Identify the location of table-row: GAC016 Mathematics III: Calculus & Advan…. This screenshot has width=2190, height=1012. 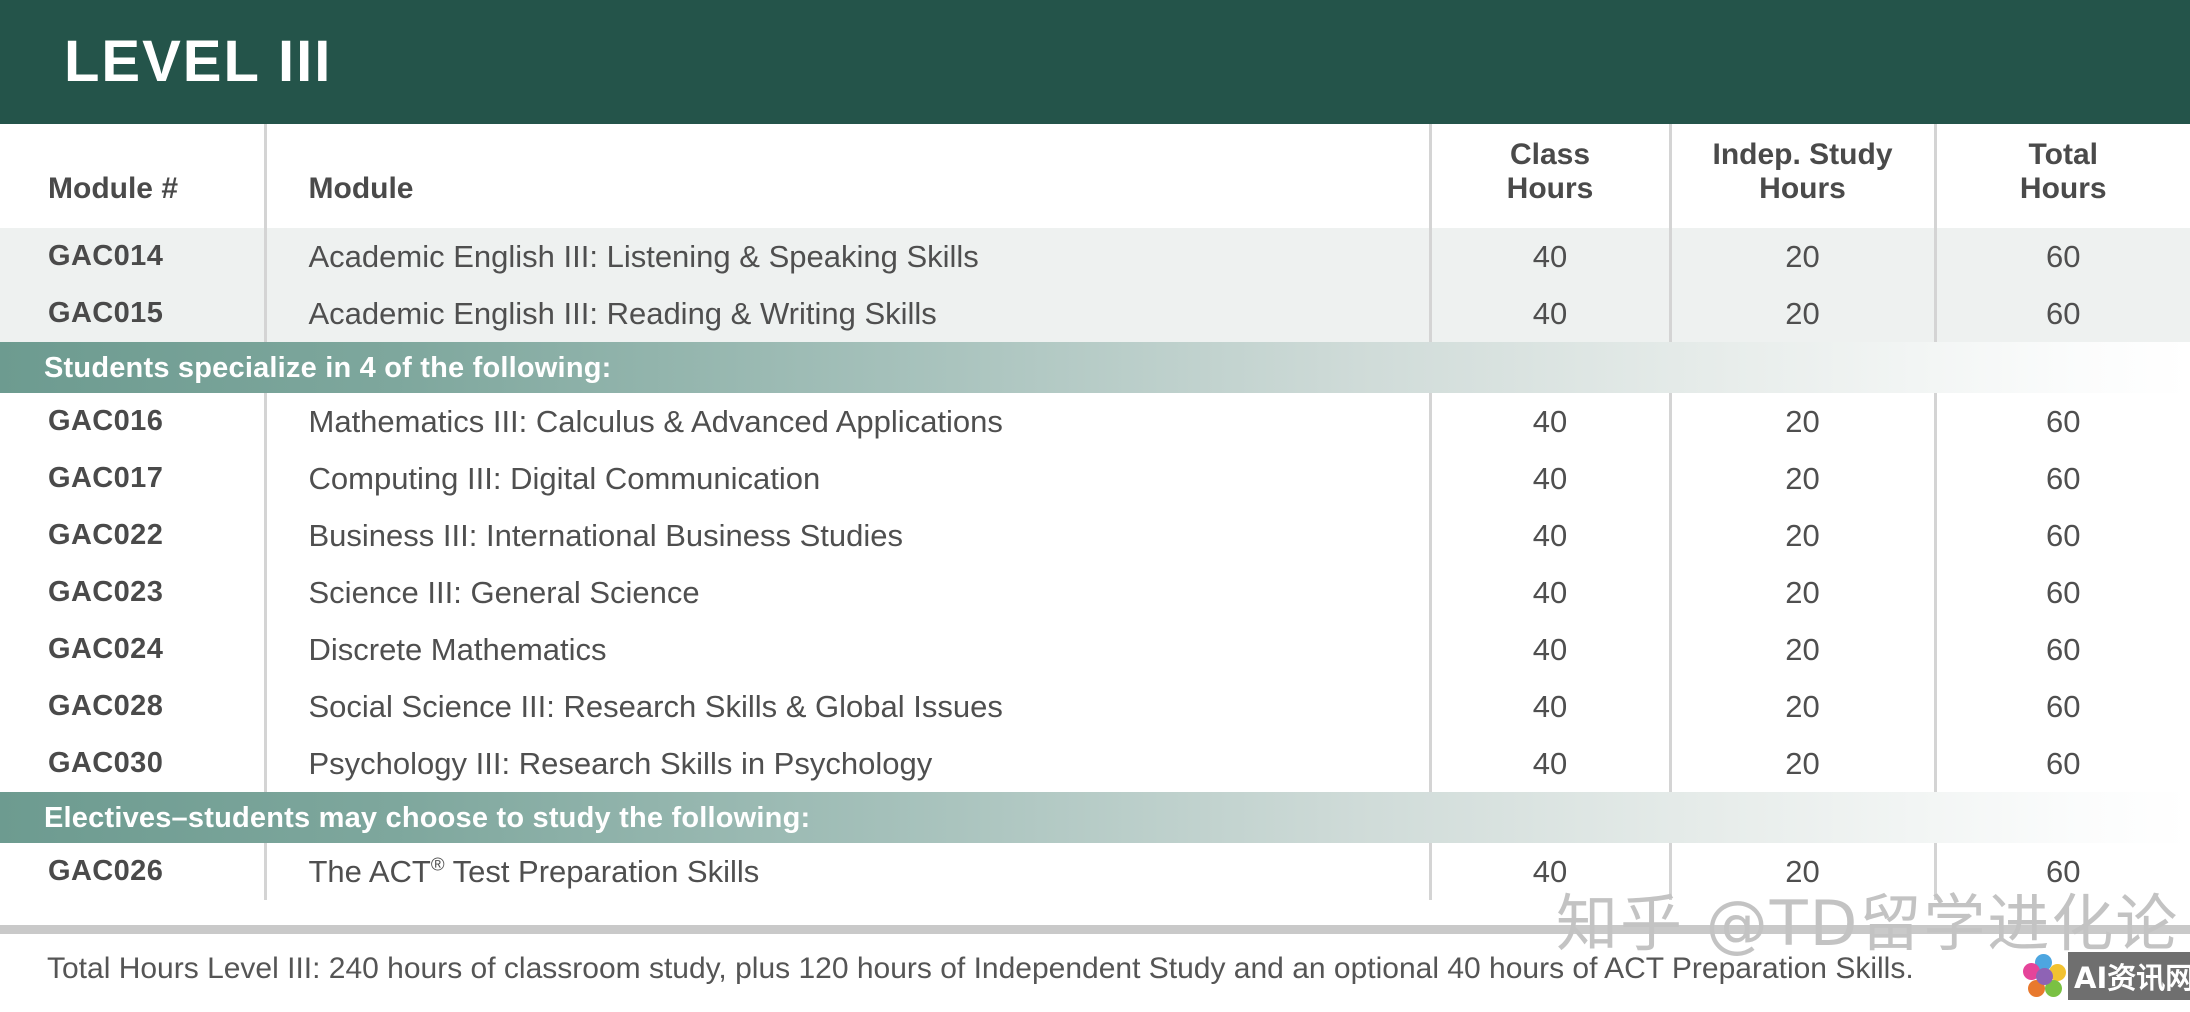
(1095, 422).